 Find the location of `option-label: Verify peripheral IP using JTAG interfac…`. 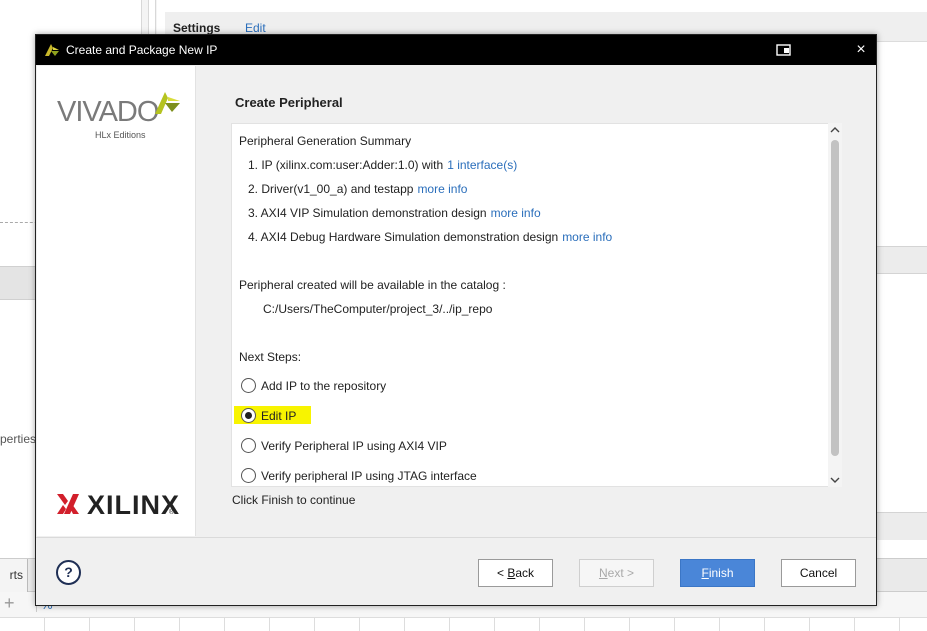

option-label: Verify peripheral IP using JTAG interfac… is located at coordinates (369, 476).